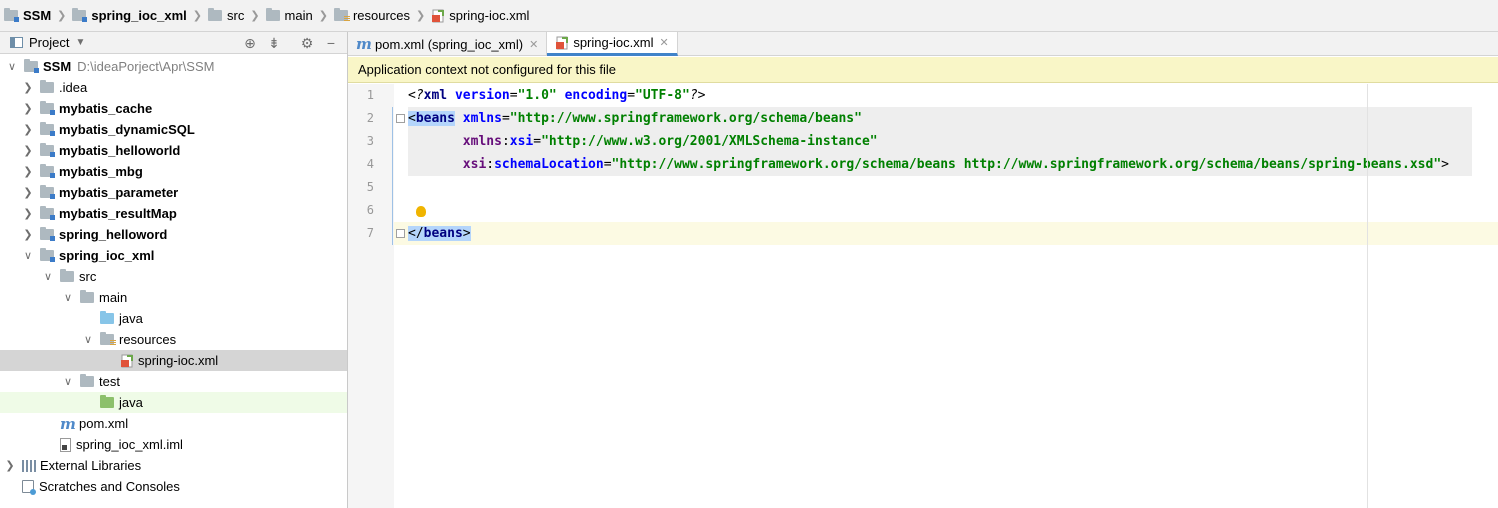 Image resolution: width=1498 pixels, height=508 pixels. Describe the element at coordinates (173, 360) in the screenshot. I see `tree-item: spring-ioc.xml` at that location.